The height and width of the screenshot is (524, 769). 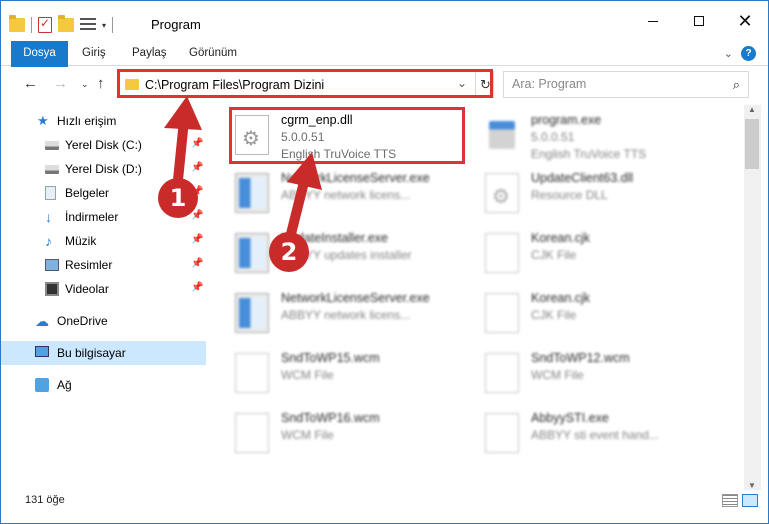 I want to click on file-name: NetworkLicenseServer.exe, so click(x=355, y=298).